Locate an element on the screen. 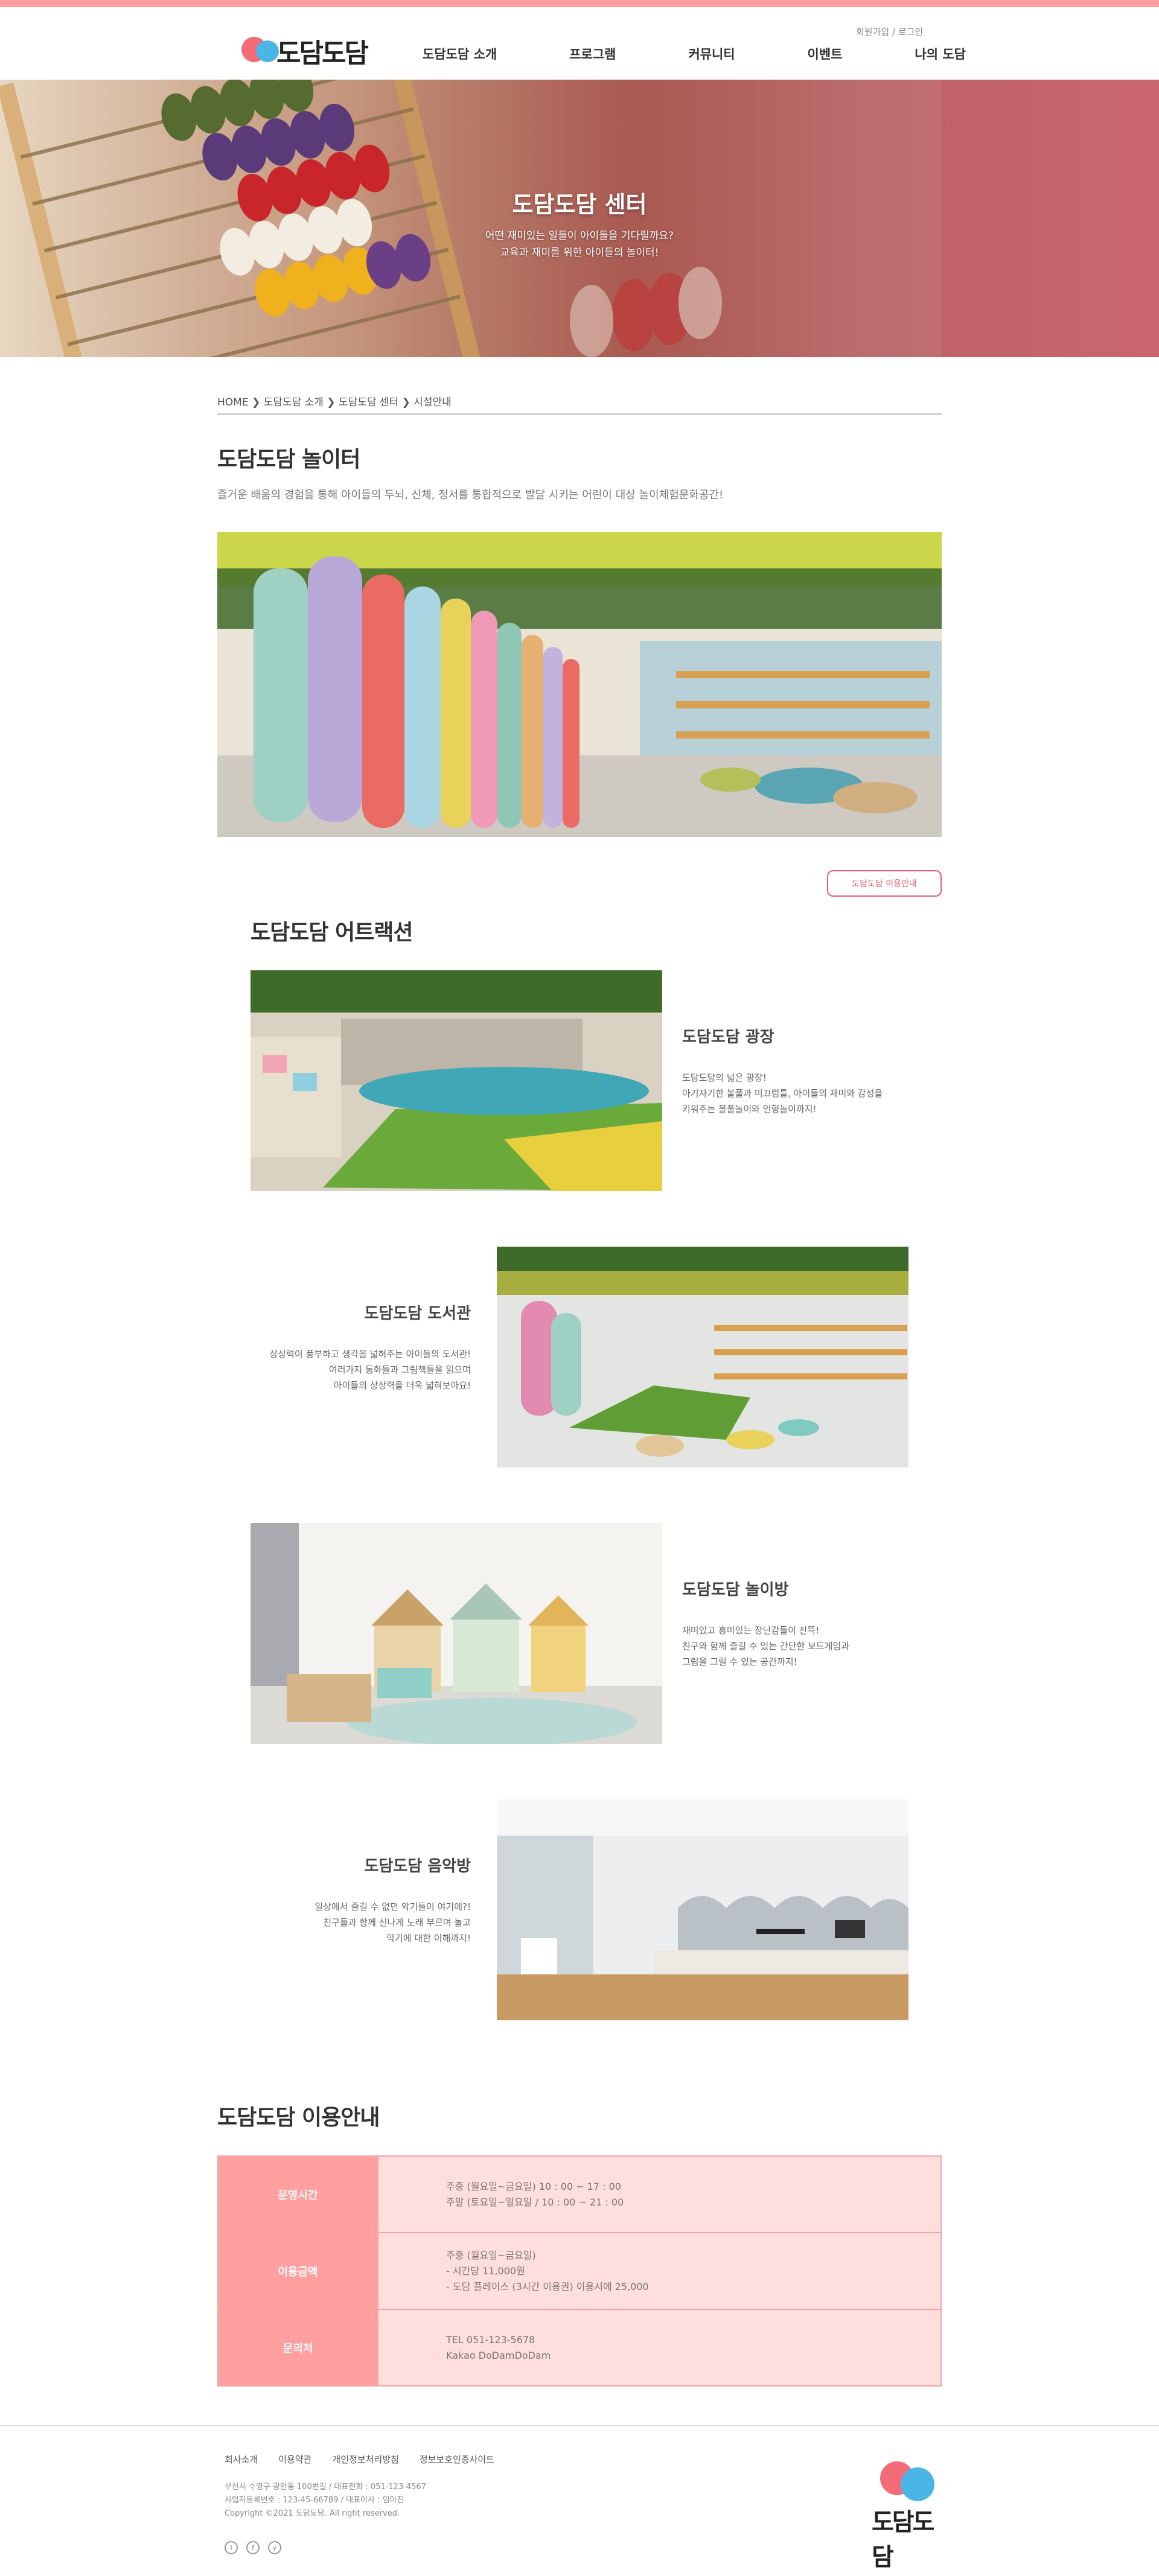 The height and width of the screenshot is (2576, 1159). info-body: TEL 051-123-5678 Kakao DoDamDoDam is located at coordinates (660, 2347).